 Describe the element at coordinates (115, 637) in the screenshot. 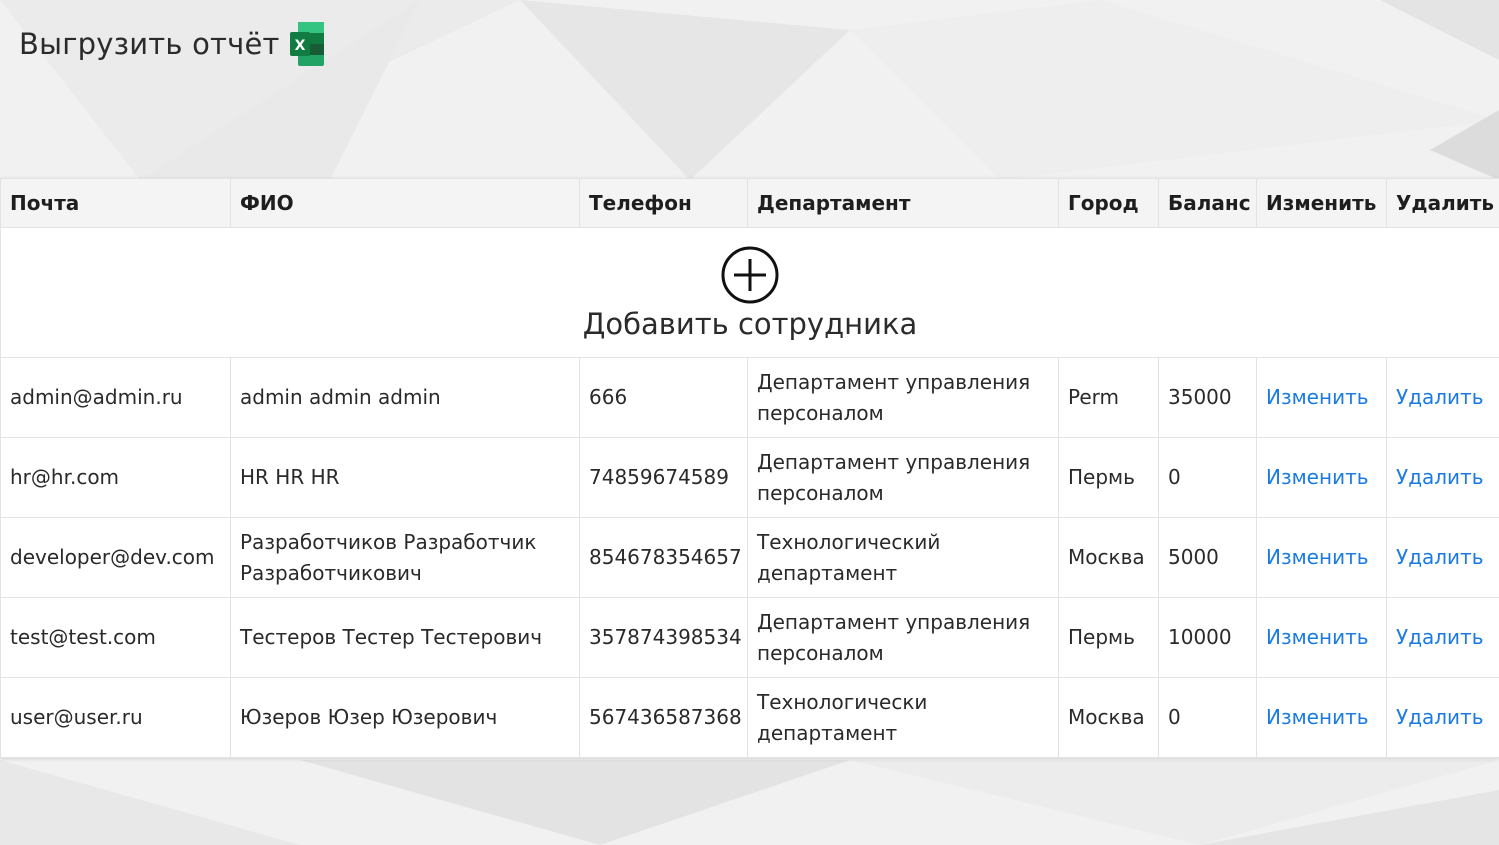

I see `cell-email: test@test.com` at that location.